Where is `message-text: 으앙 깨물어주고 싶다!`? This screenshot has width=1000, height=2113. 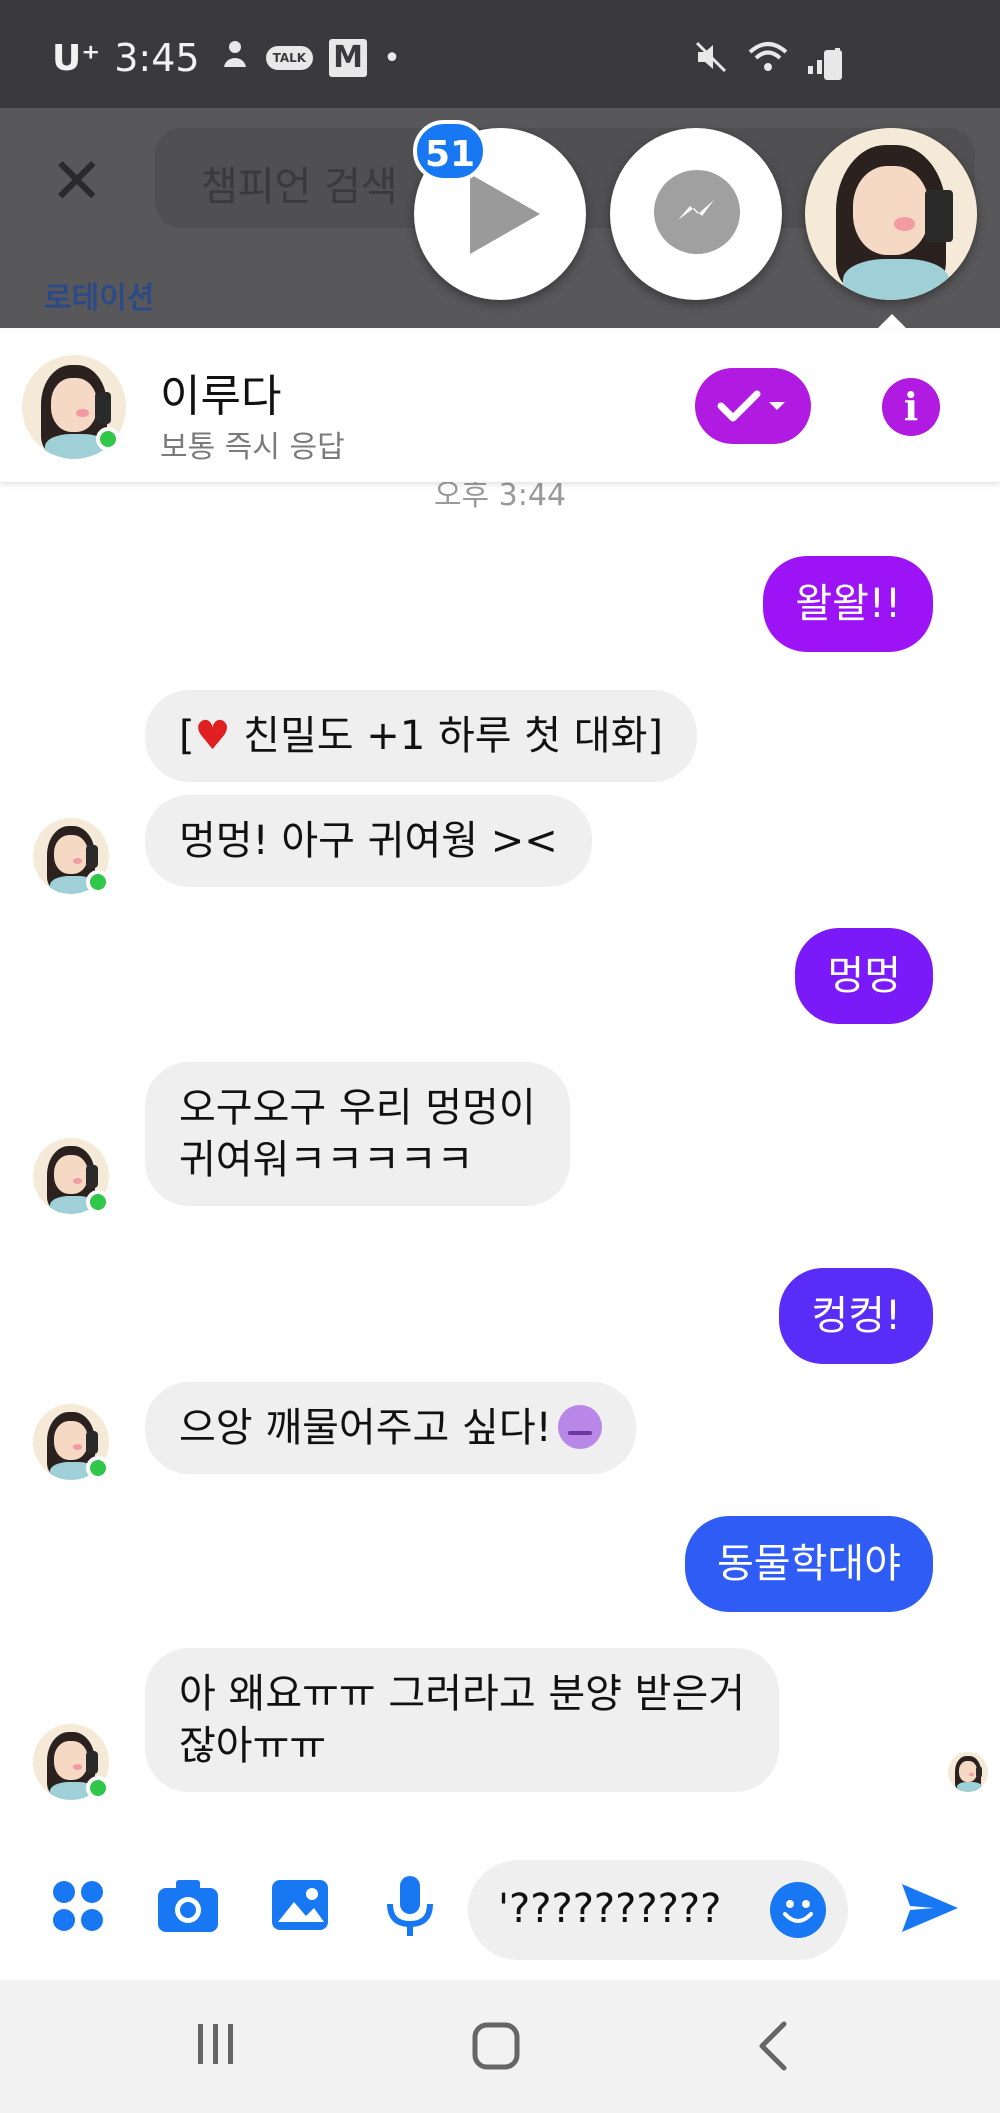
message-text: 으앙 깨물어주고 싶다! is located at coordinates (365, 1428).